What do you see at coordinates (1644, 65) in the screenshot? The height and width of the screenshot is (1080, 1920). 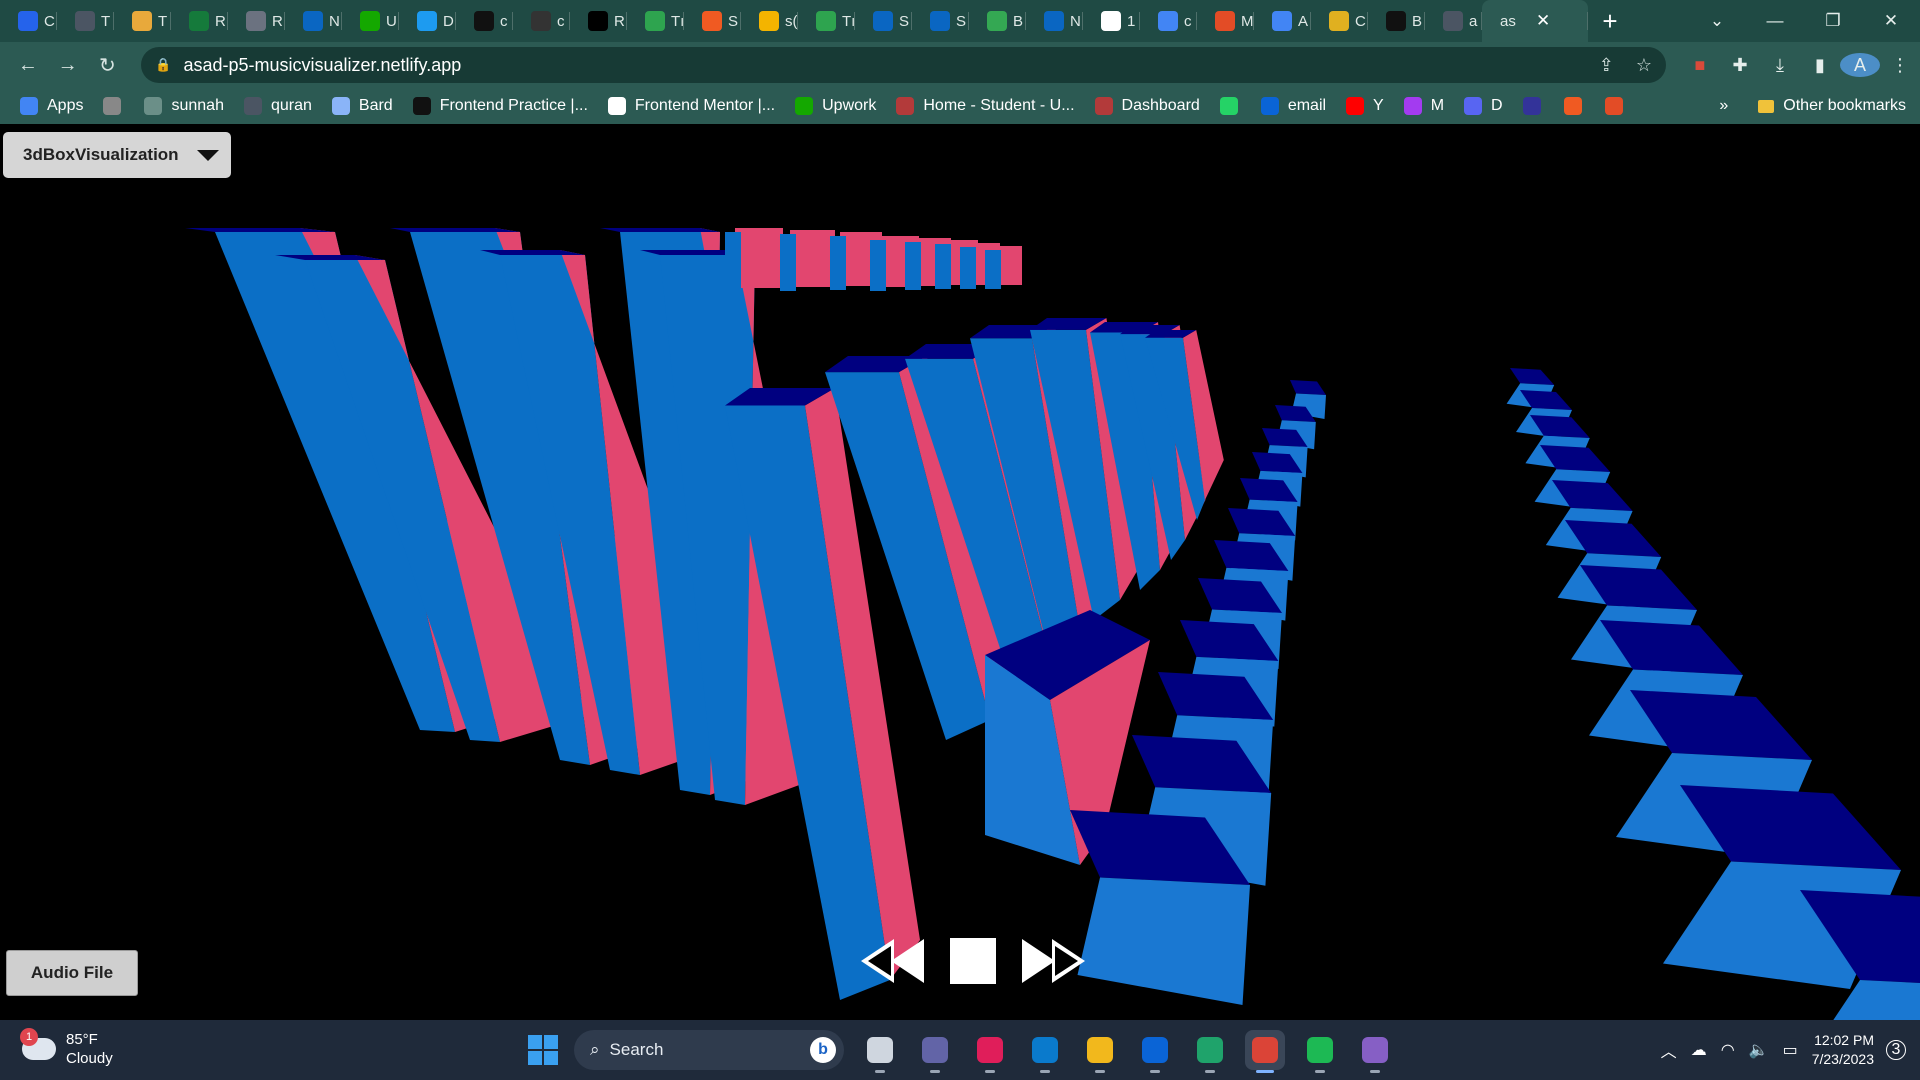 I see `bookmark-star-icon: ☆` at bounding box center [1644, 65].